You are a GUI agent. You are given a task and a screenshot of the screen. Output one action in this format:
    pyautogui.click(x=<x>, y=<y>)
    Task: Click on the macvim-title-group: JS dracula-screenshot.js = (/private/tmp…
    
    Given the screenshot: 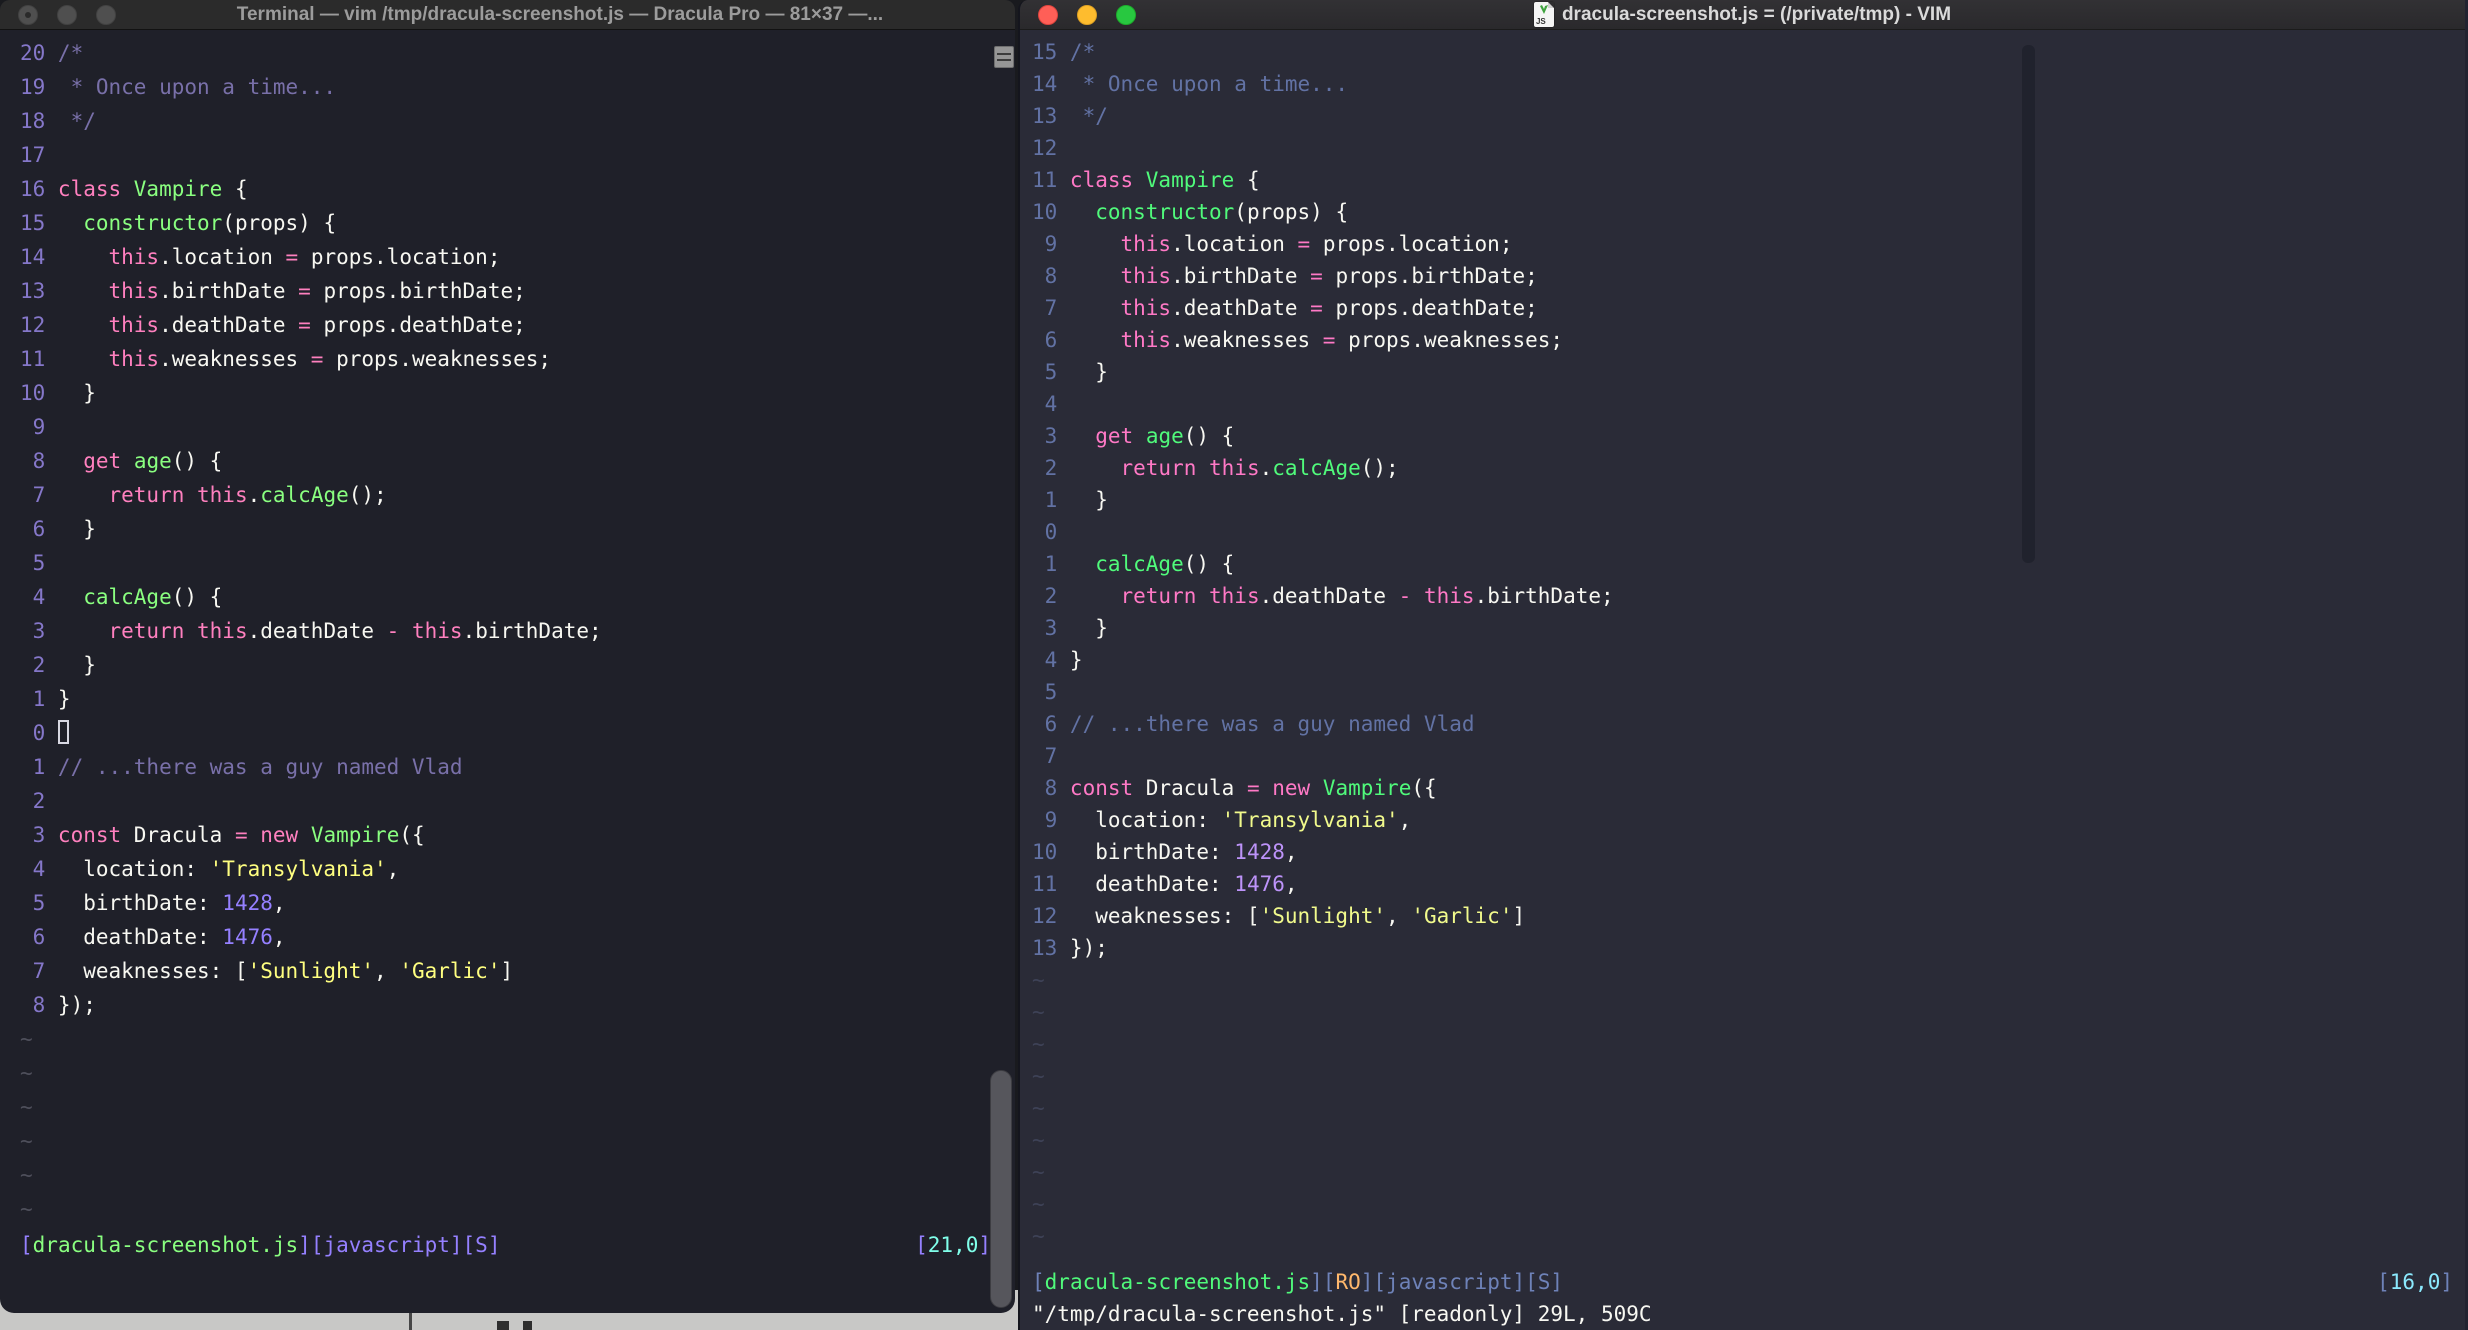 What is the action you would take?
    pyautogui.click(x=1742, y=14)
    